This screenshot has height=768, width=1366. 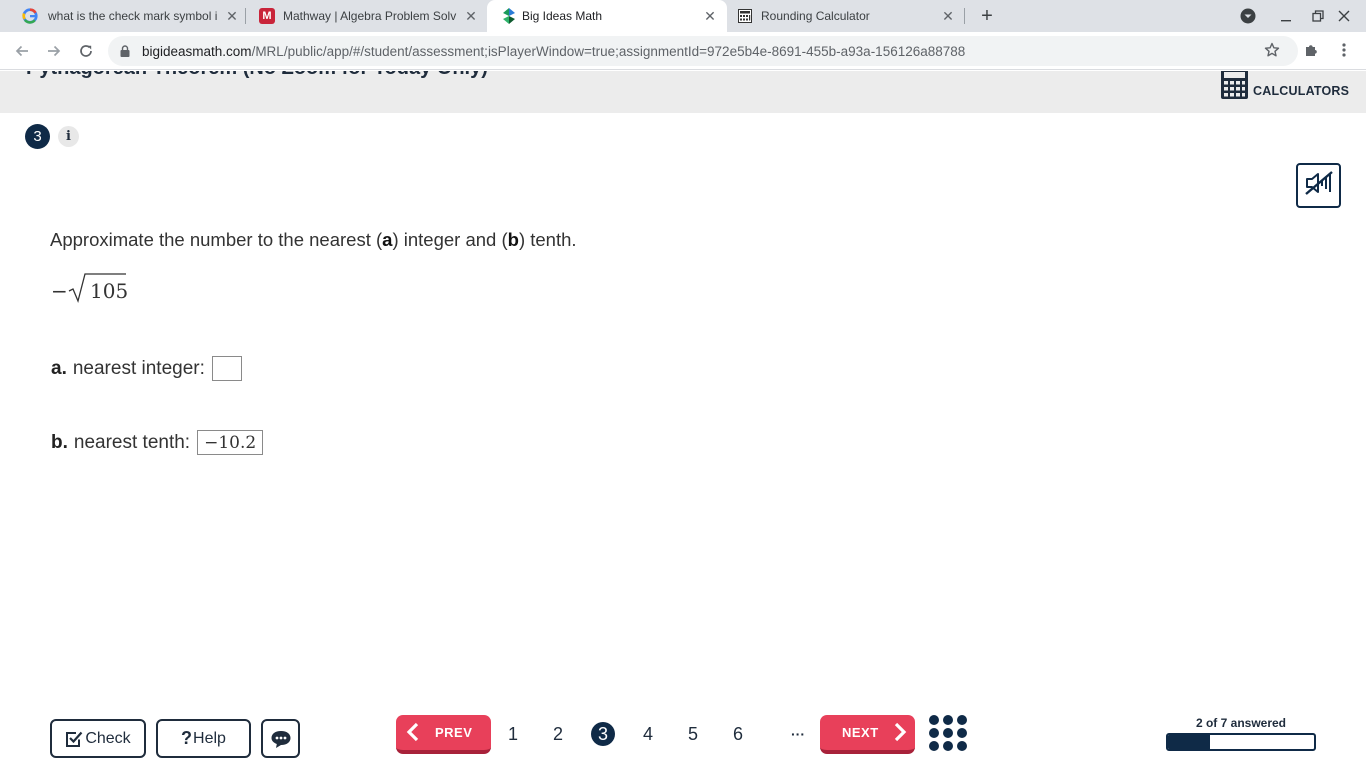 I want to click on part-b-row: b. nearest tenth: −10.2, so click(x=157, y=442).